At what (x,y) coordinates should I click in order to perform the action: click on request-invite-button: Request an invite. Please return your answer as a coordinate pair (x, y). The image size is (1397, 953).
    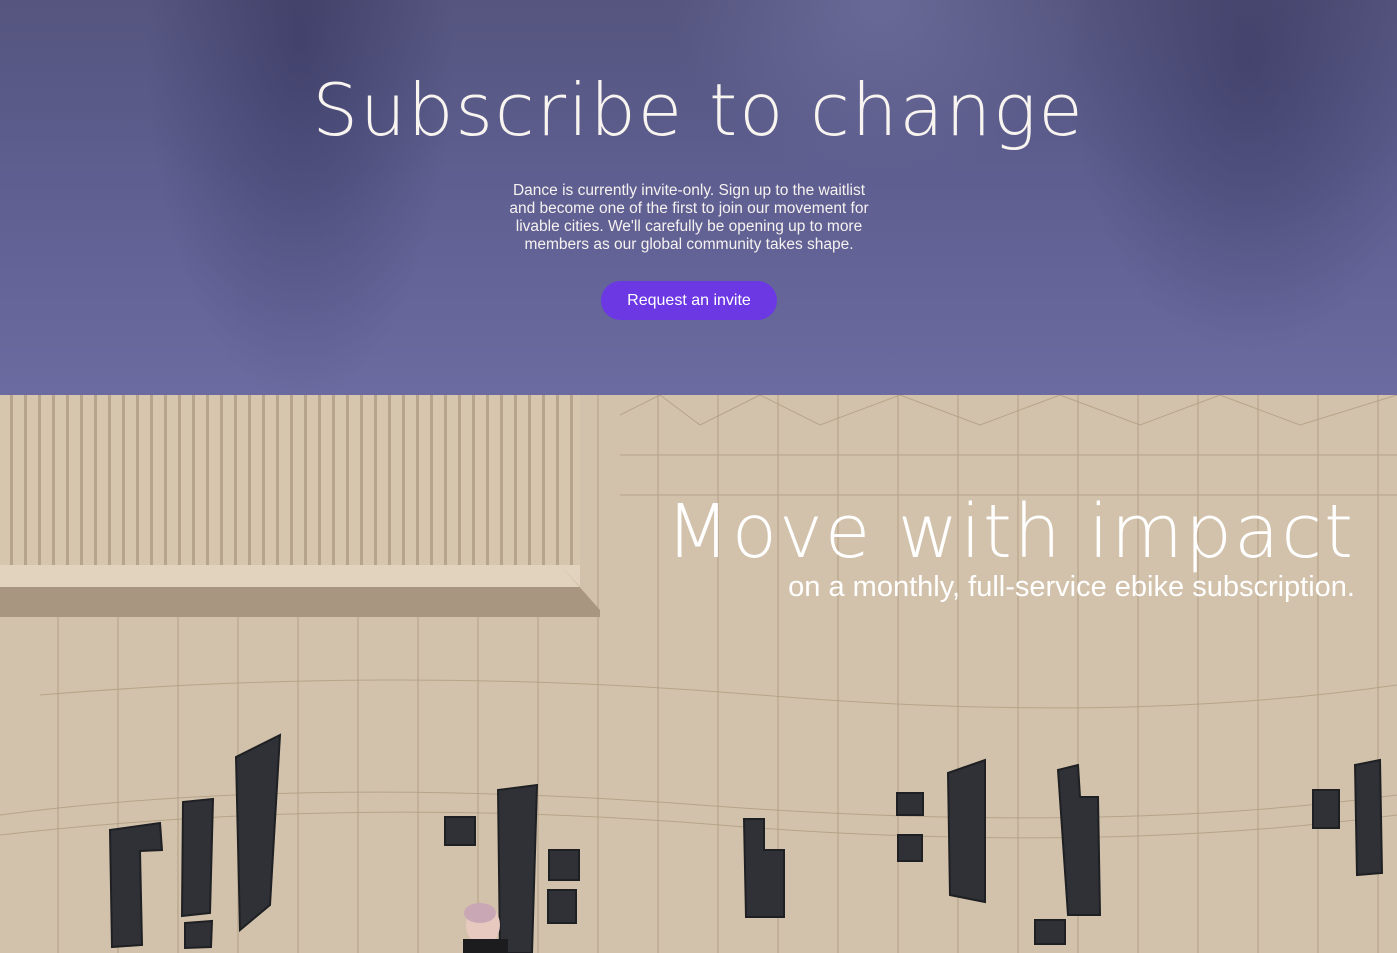
    Looking at the image, I should click on (689, 300).